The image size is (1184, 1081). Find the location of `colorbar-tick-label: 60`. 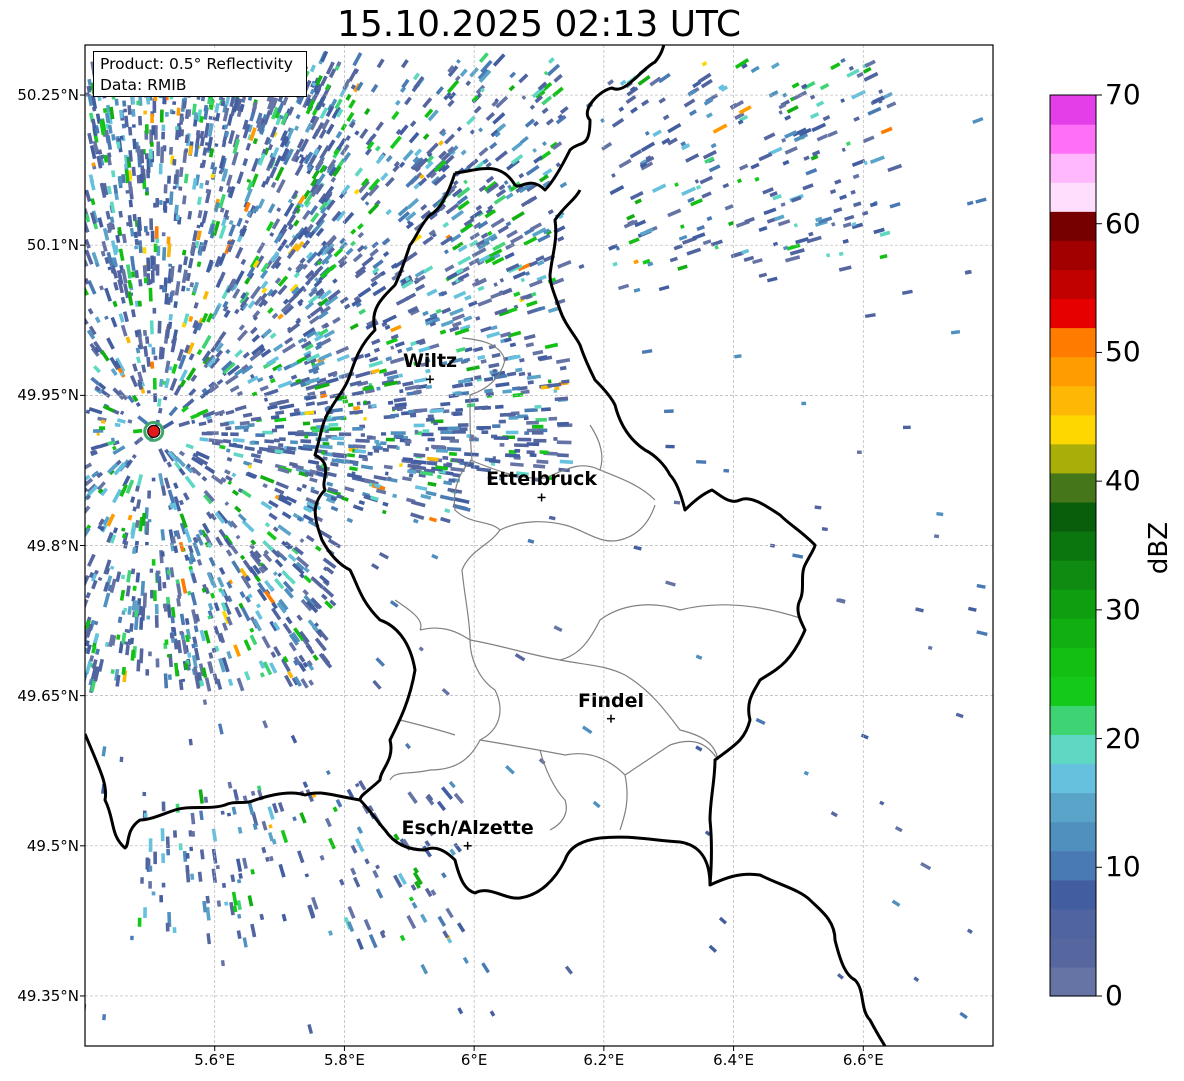

colorbar-tick-label: 60 is located at coordinates (1123, 223).